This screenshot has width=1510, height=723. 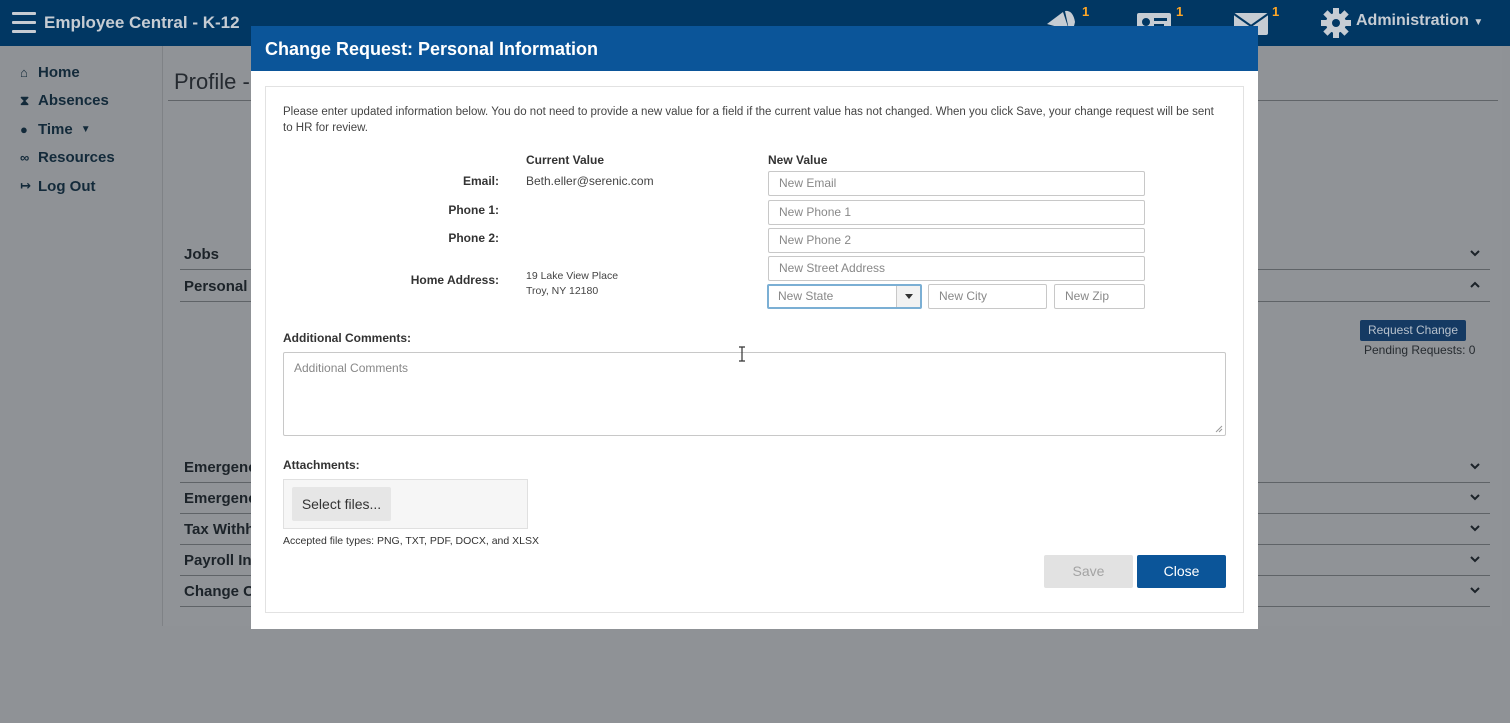 What do you see at coordinates (1419, 21) in the screenshot?
I see `administration-menu: Administration ▼` at bounding box center [1419, 21].